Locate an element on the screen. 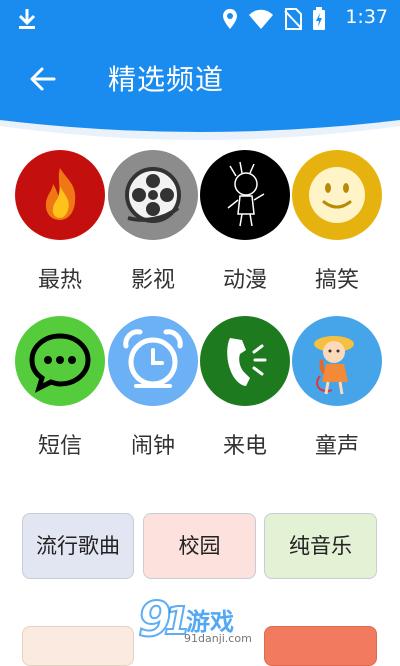  channel-item-film: 影视 is located at coordinates (153, 222).